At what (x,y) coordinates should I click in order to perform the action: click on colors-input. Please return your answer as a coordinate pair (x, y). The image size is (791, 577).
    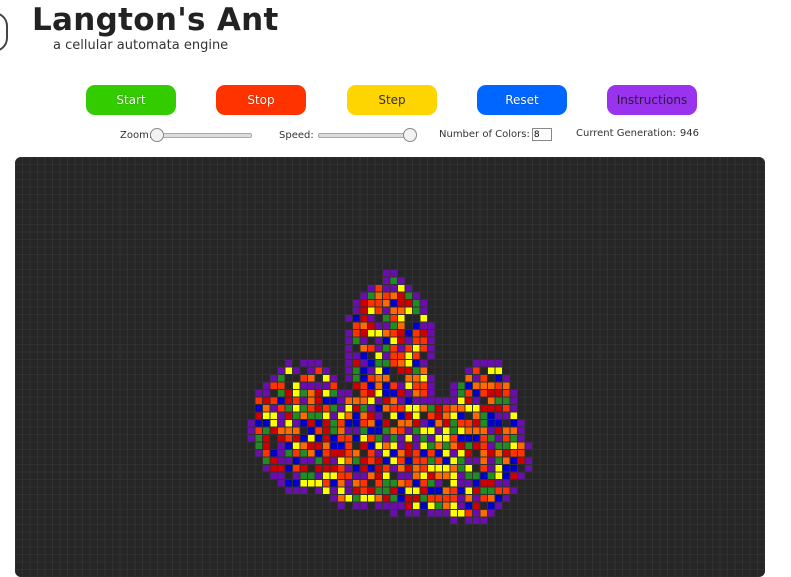
    Looking at the image, I should click on (541, 134).